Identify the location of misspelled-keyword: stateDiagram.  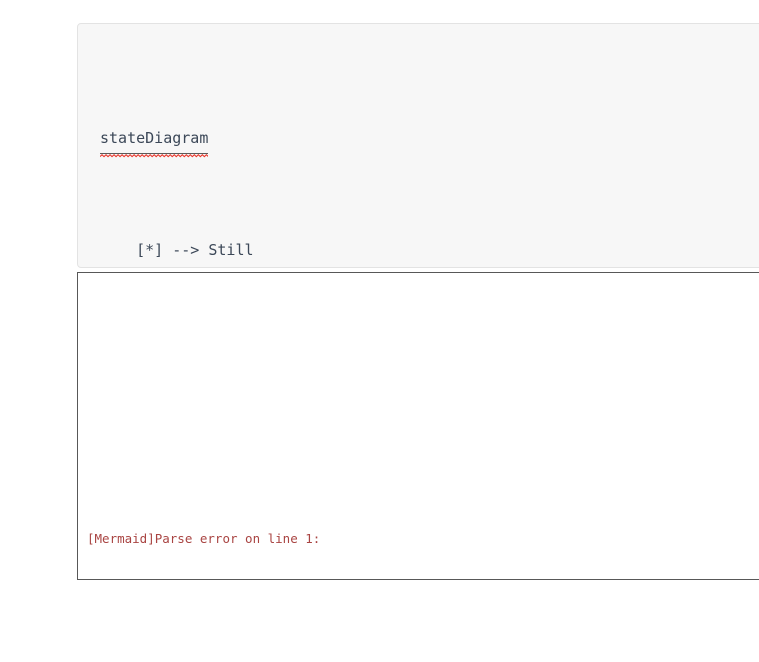
(154, 141).